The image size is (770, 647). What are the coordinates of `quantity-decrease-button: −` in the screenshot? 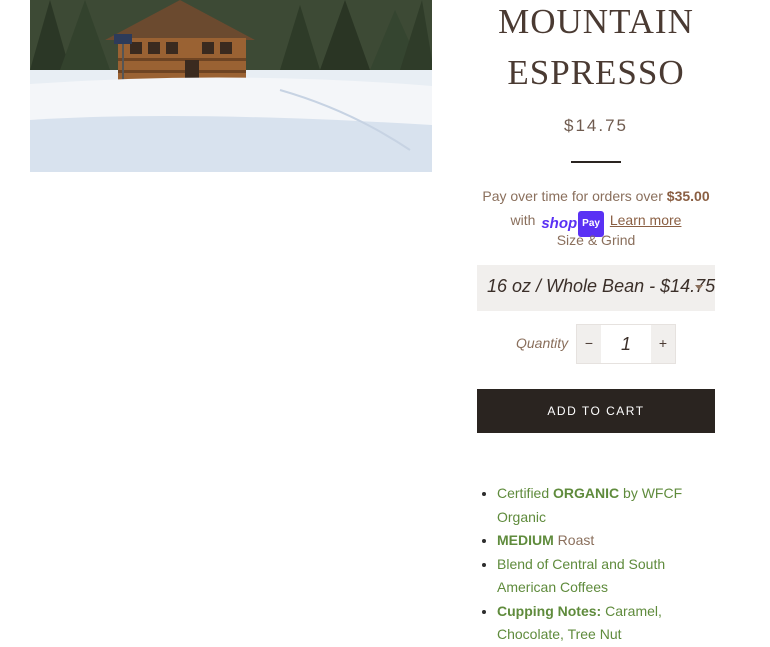 It's located at (589, 344).